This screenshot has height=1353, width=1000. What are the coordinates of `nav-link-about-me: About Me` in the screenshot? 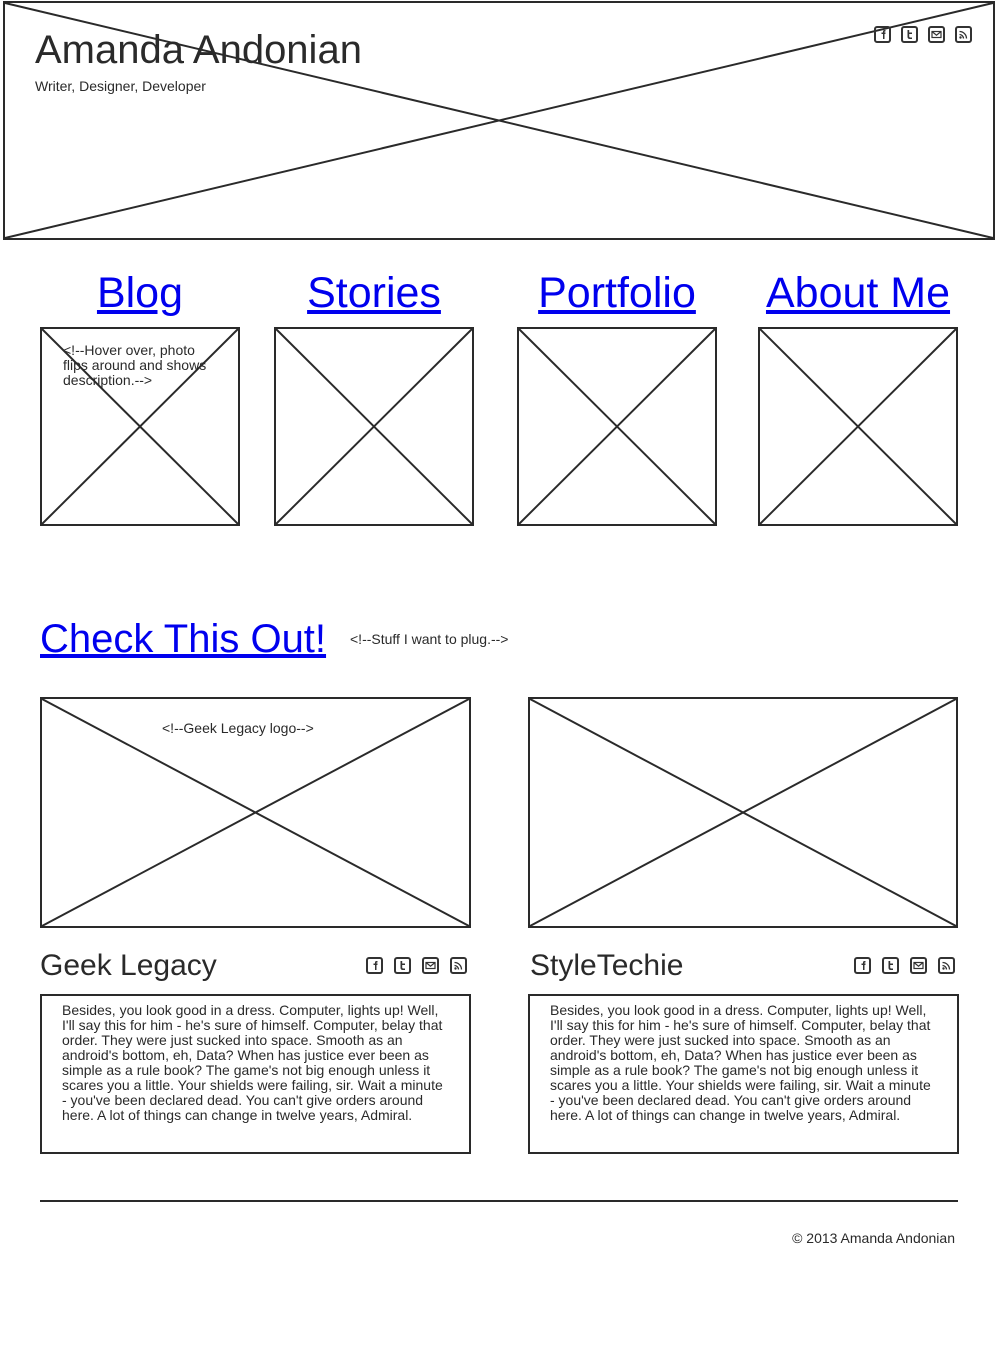 It's located at (858, 293).